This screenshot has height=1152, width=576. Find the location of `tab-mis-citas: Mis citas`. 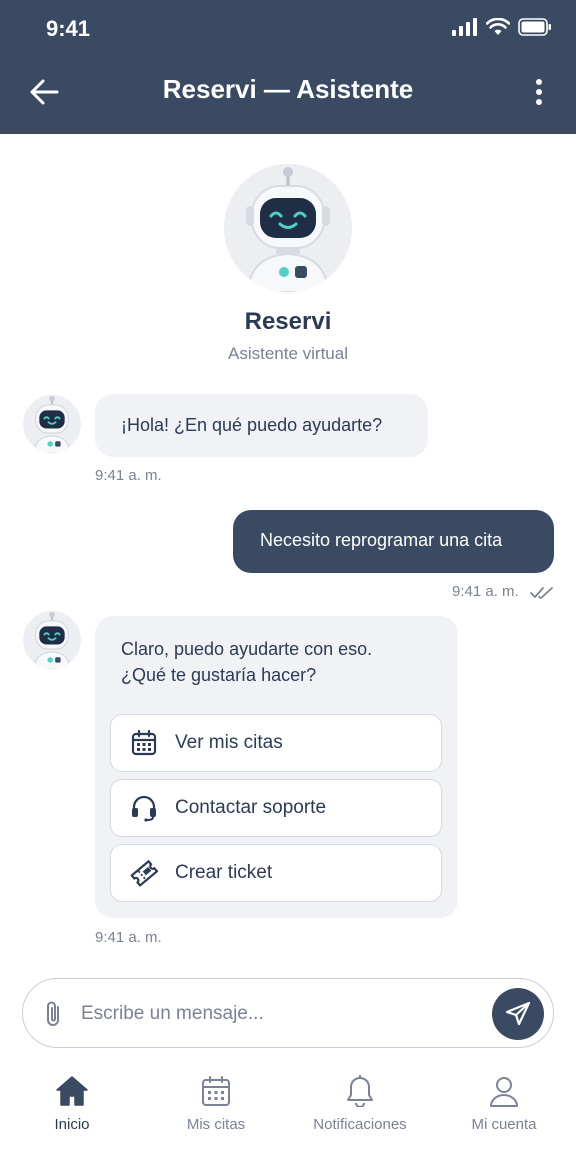

tab-mis-citas: Mis citas is located at coordinates (216, 1107).